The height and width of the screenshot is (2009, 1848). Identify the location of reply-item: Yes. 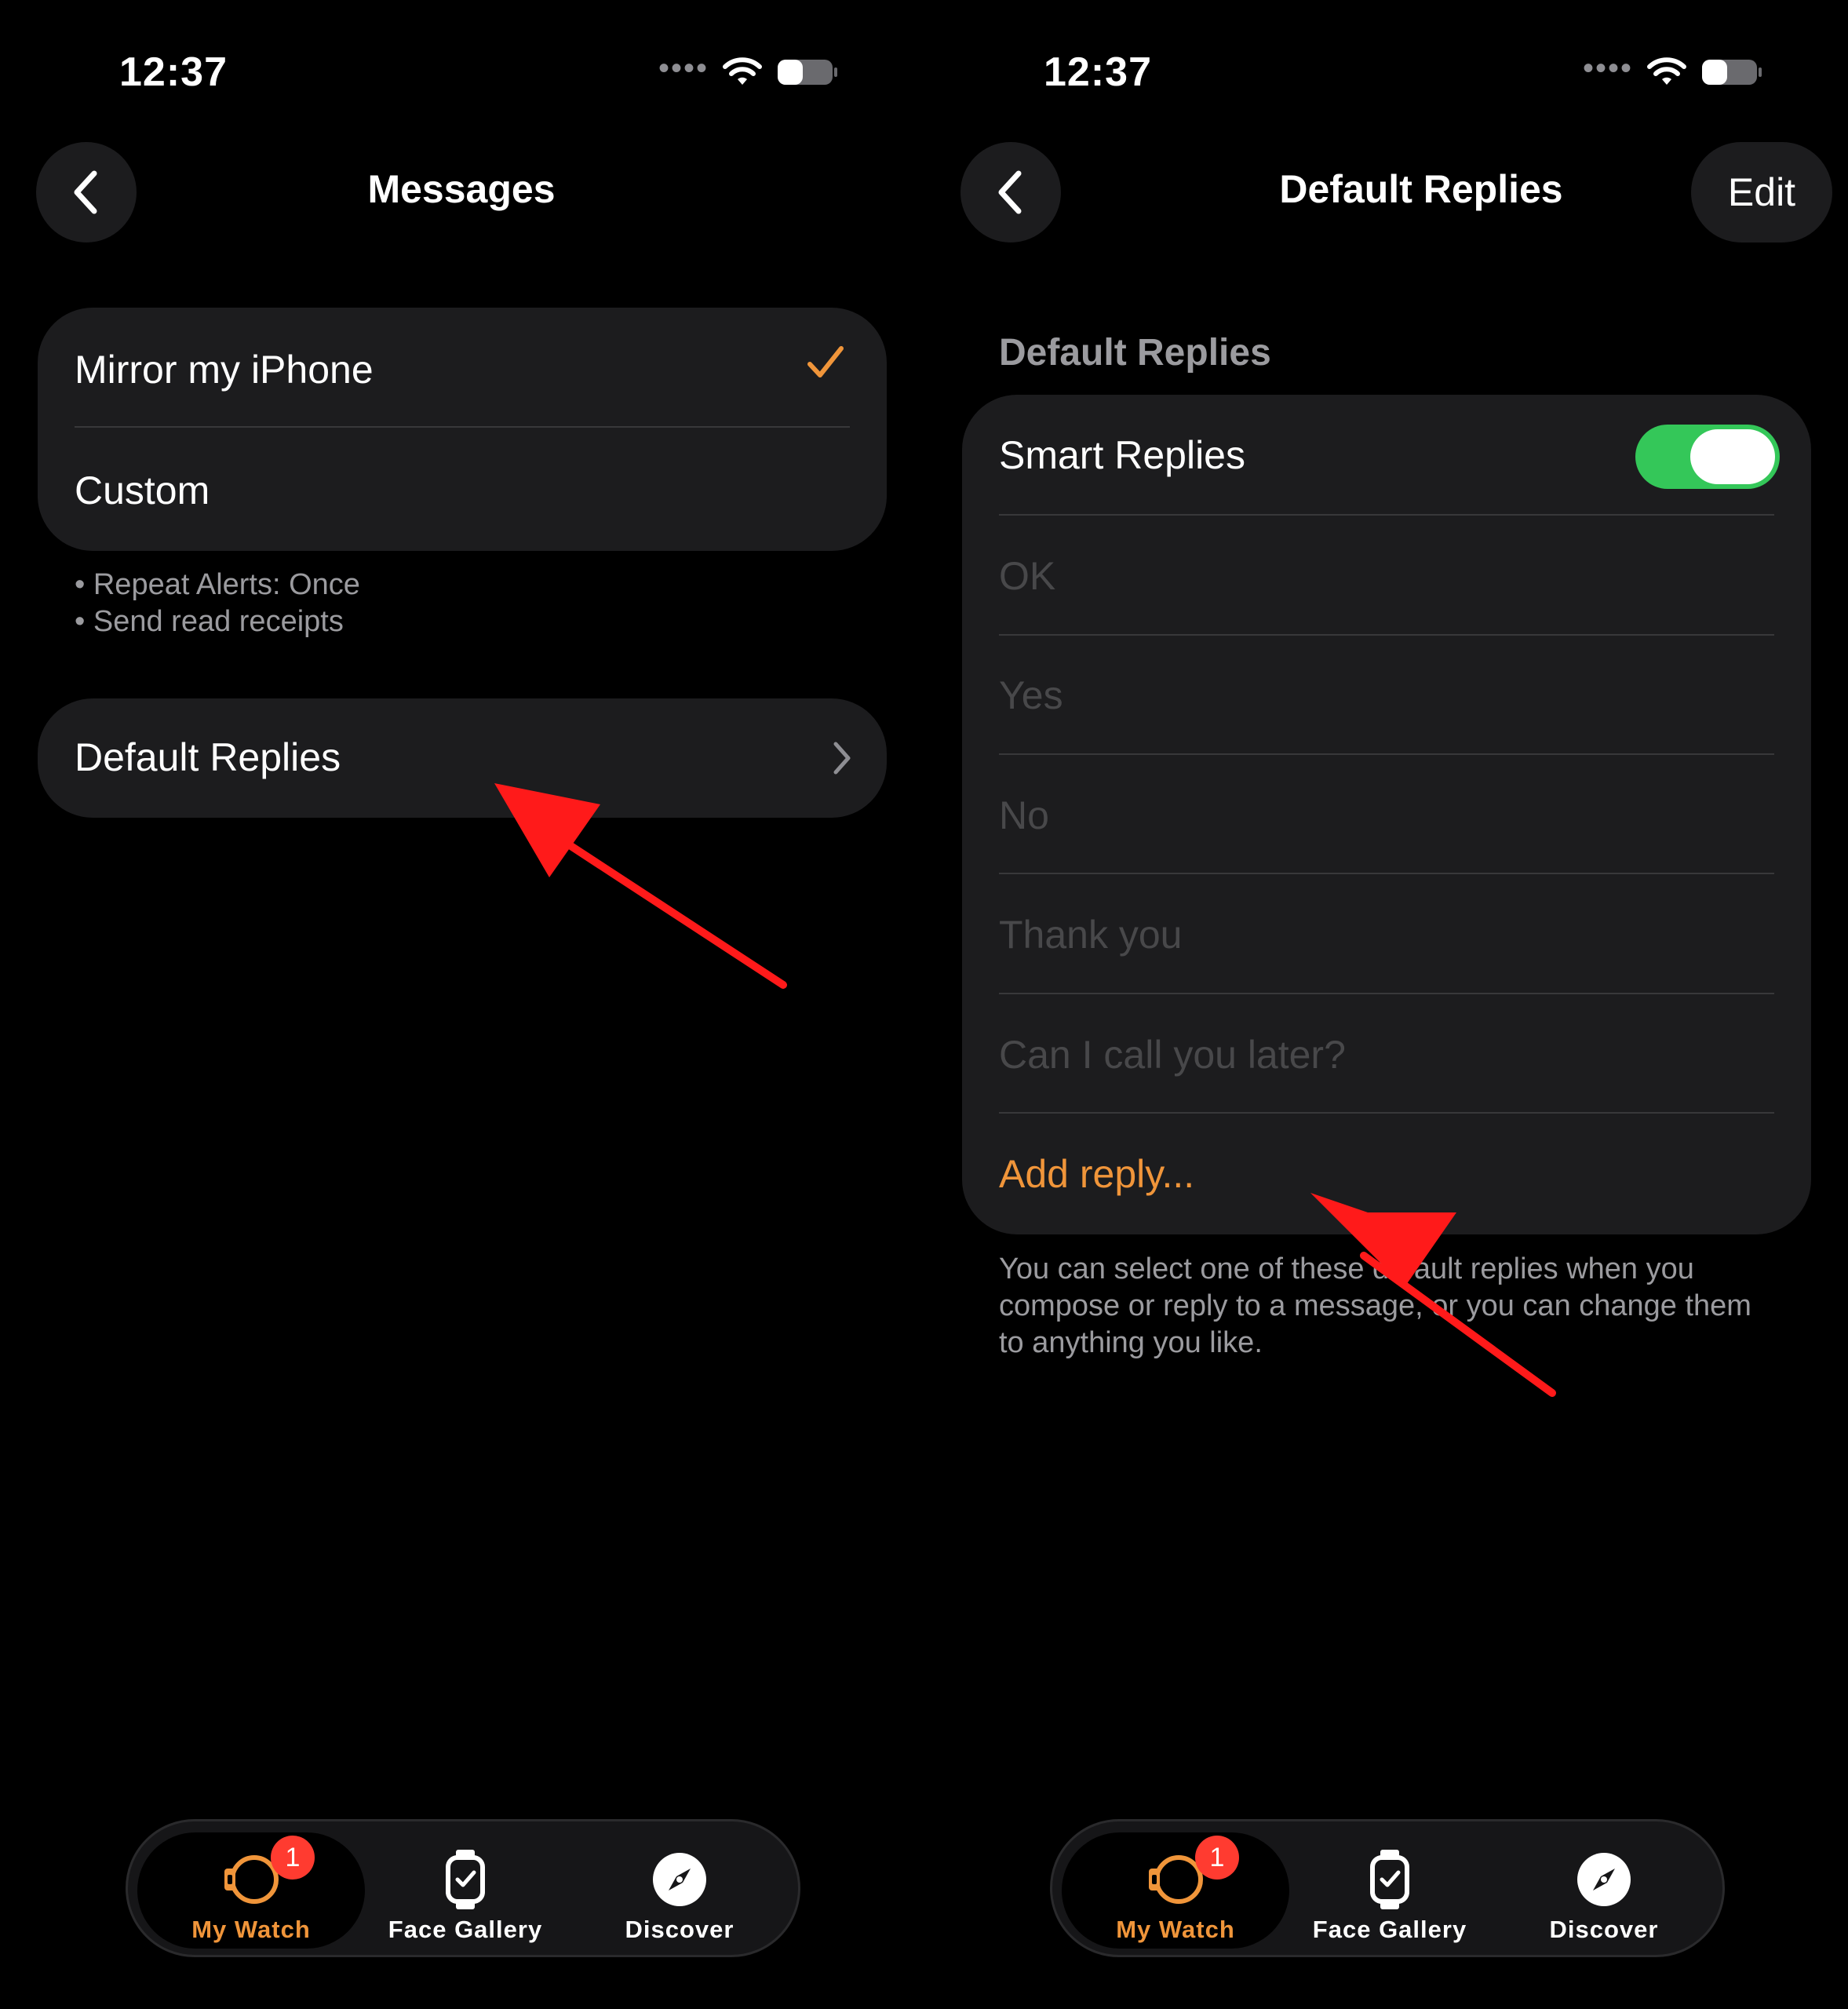
(1386, 695).